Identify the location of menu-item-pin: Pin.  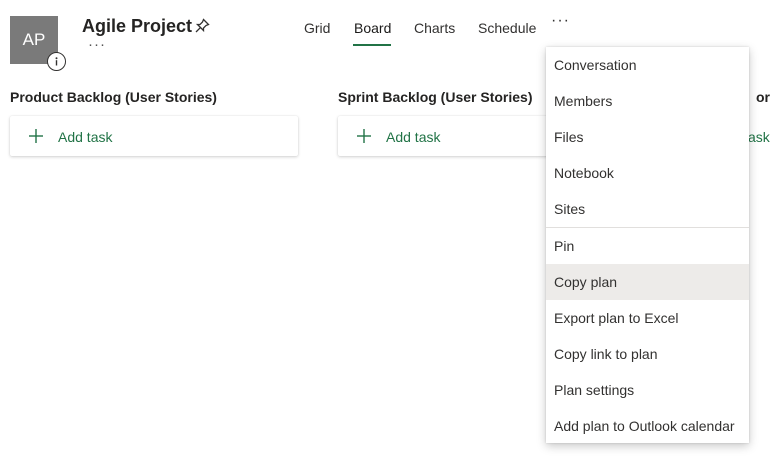
(647, 246).